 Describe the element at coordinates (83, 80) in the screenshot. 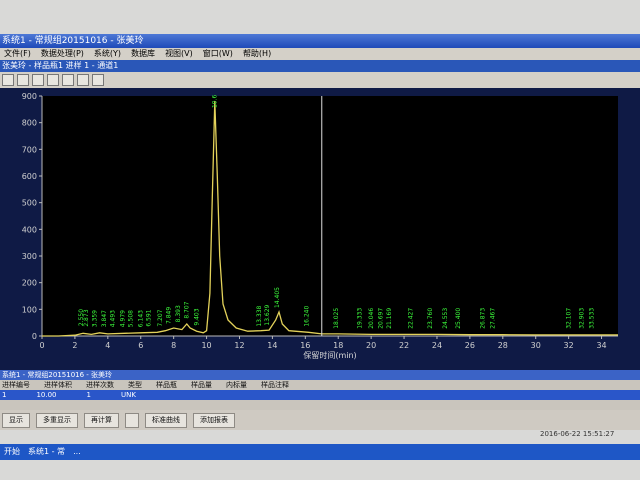

I see `overlay-icon` at that location.